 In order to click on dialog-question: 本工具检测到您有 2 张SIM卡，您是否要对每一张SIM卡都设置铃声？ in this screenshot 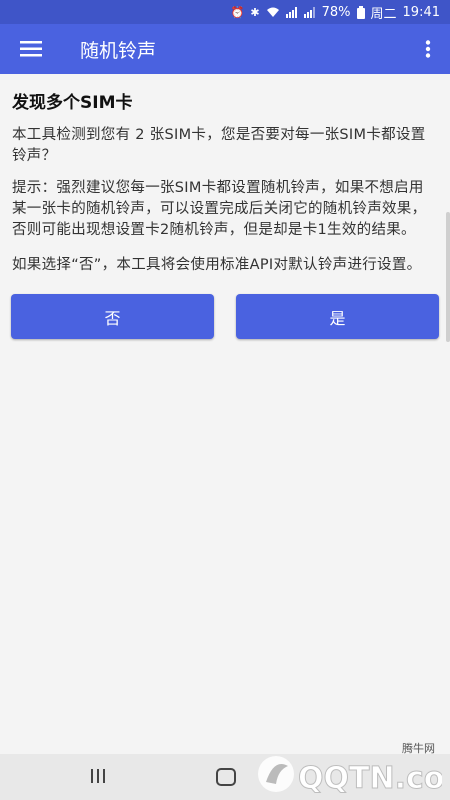, I will do `click(219, 145)`.